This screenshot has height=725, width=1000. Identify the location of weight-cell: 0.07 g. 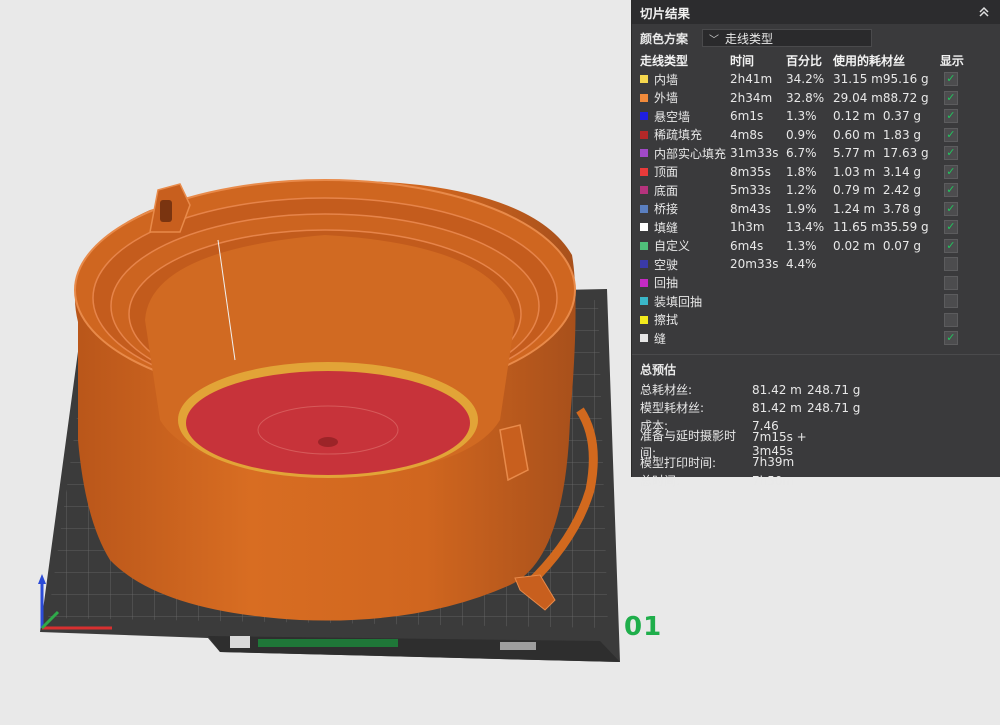
(902, 245).